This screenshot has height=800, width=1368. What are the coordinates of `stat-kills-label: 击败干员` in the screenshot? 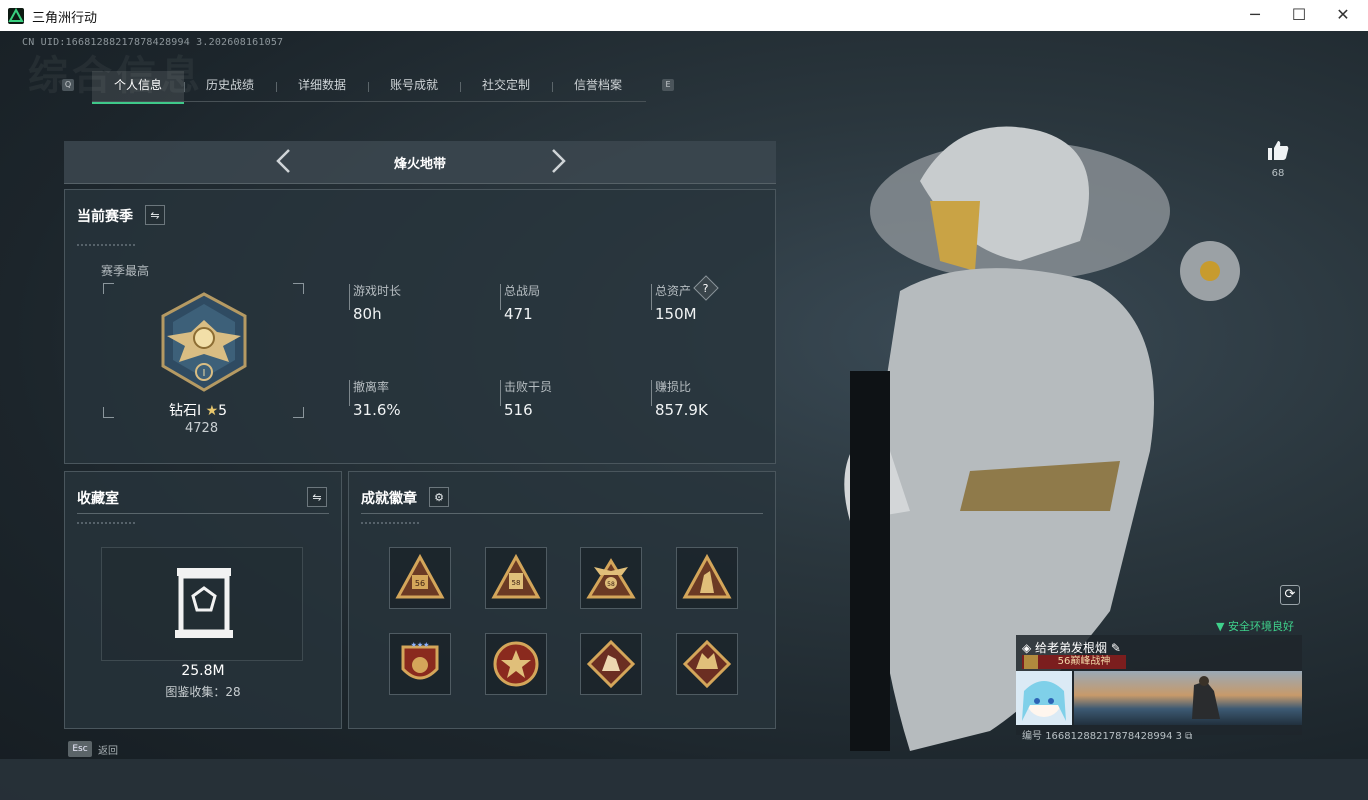 It's located at (528, 387).